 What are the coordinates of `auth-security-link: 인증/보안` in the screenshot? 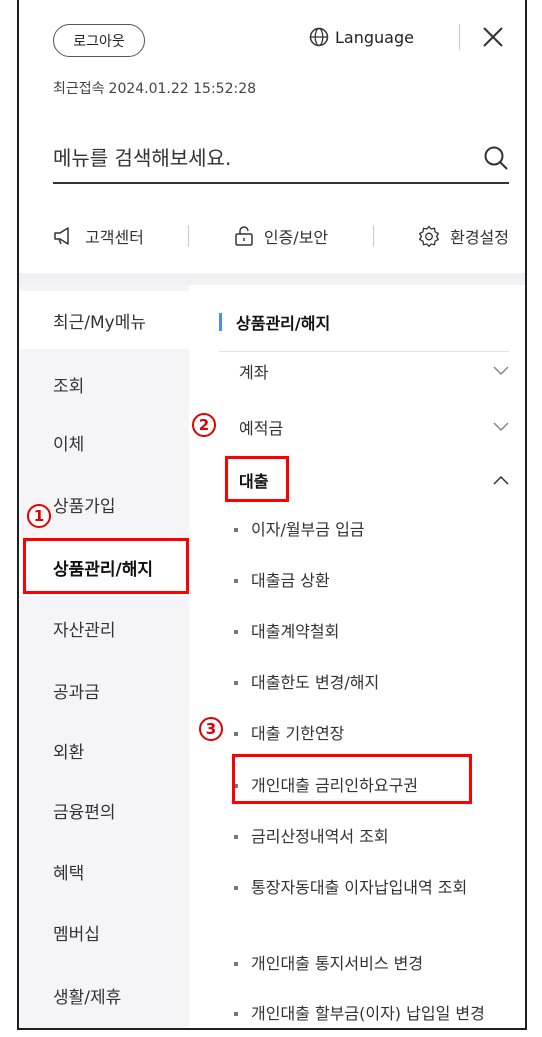 It's located at (281, 236).